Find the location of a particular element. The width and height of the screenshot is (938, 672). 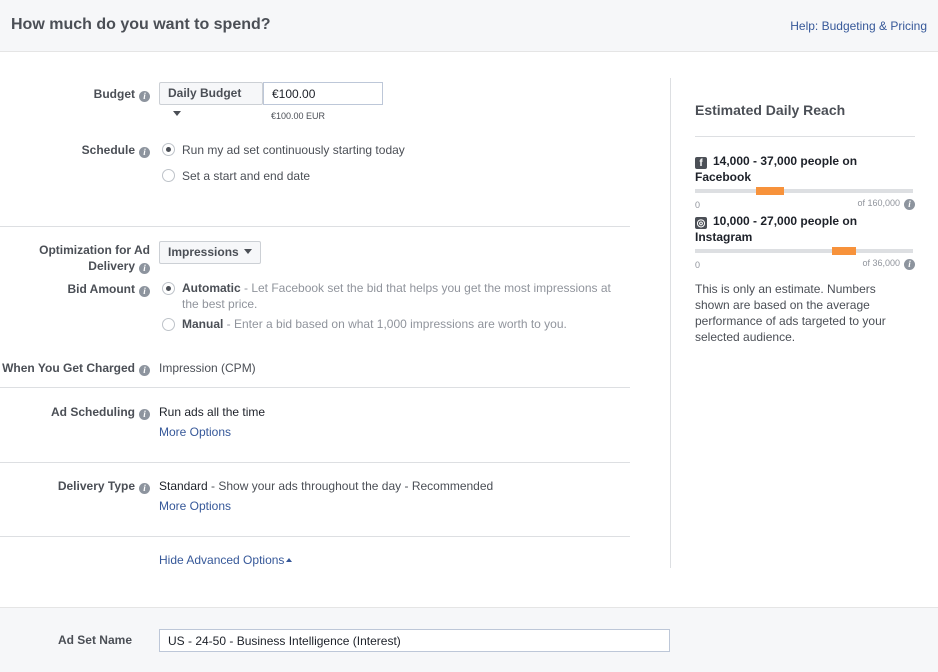

reach-facebook-range is located at coordinates (770, 191).